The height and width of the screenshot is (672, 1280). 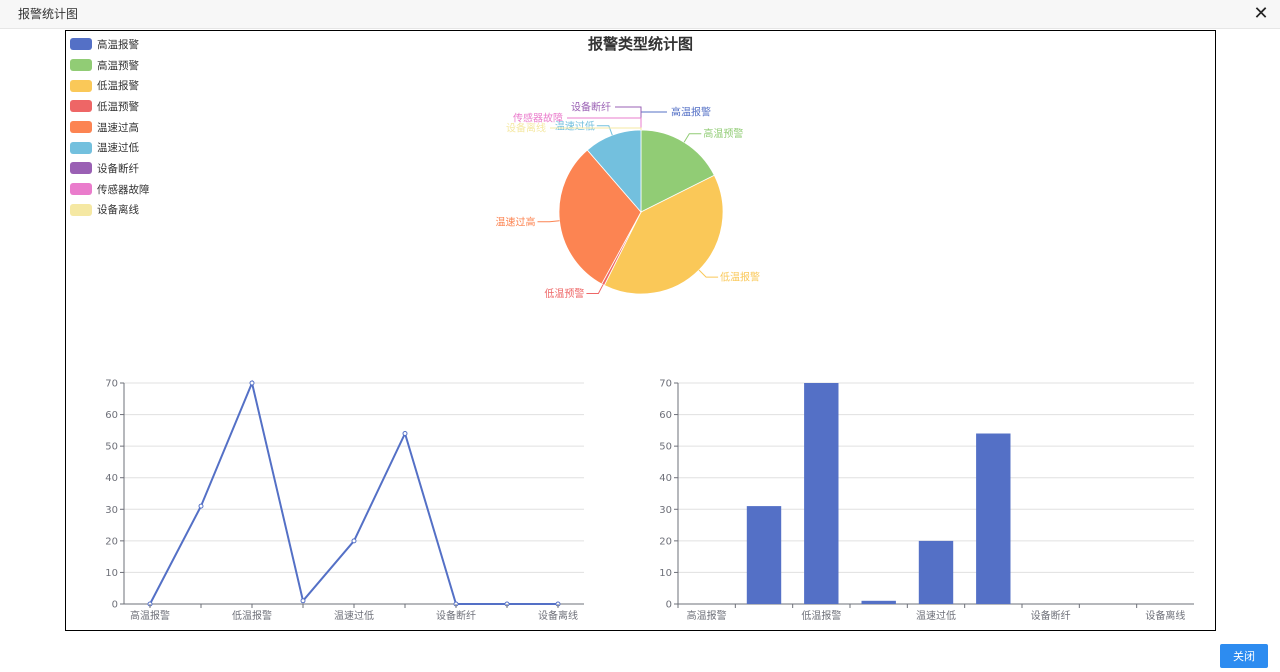 I want to click on line-series, so click(x=353, y=492).